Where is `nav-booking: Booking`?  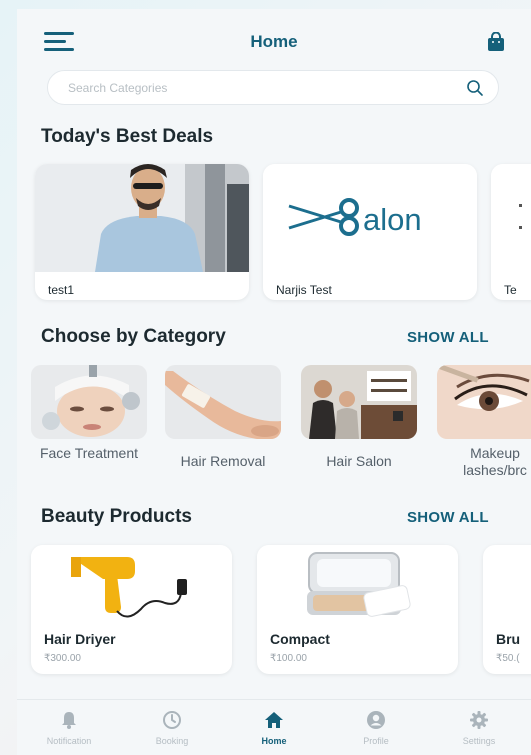
nav-booking: Booking is located at coordinates (172, 729).